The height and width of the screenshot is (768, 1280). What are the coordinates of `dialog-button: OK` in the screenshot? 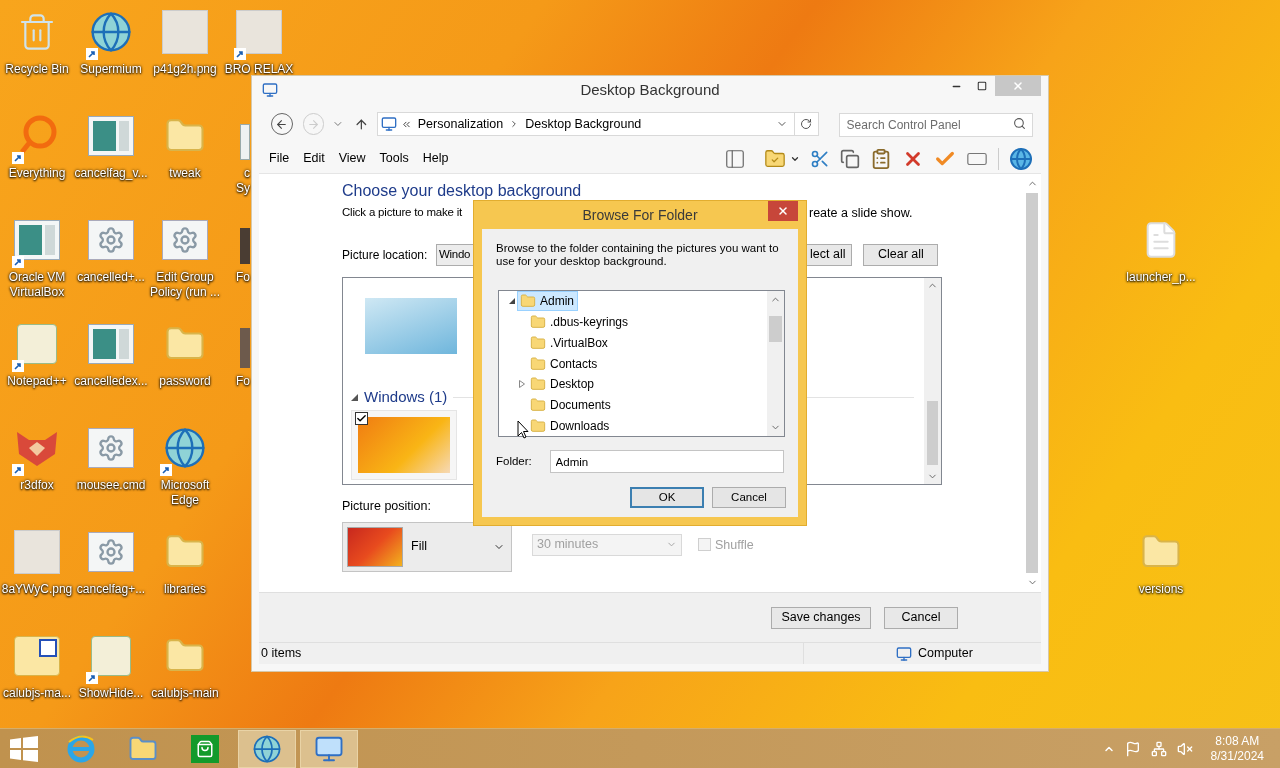 It's located at (667, 497).